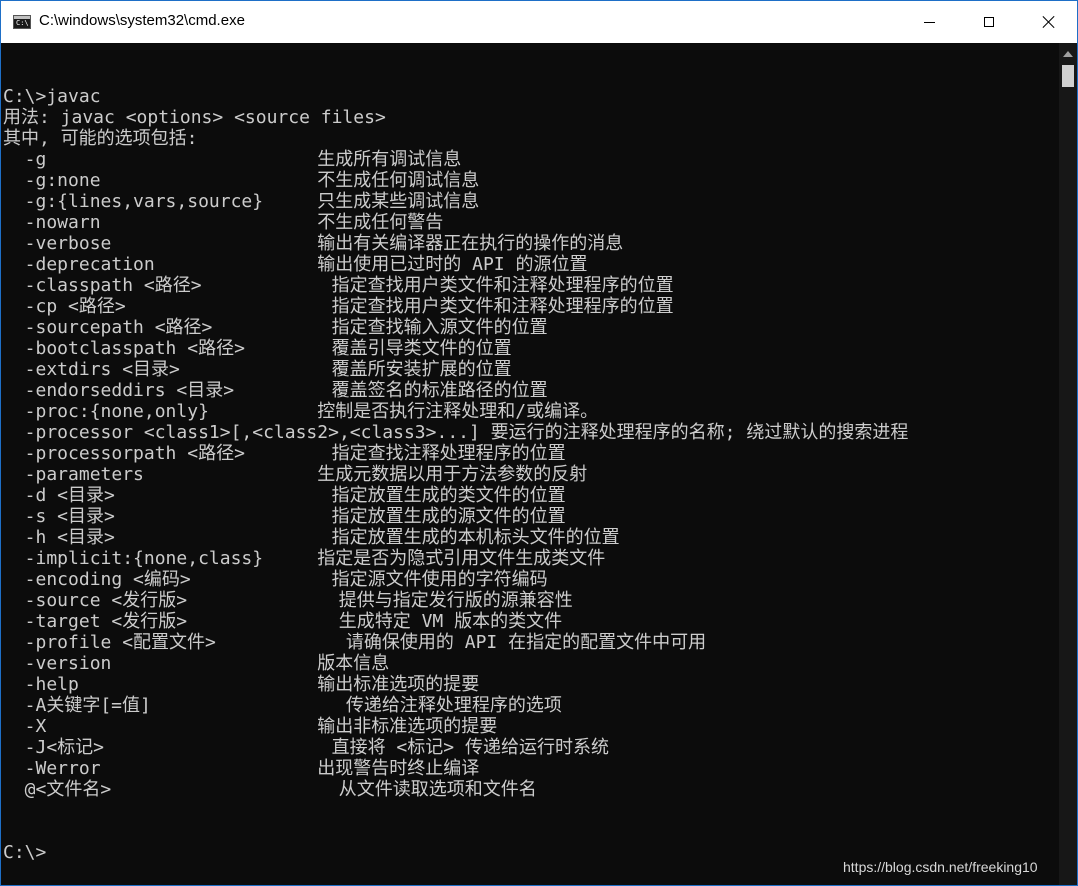 Image resolution: width=1078 pixels, height=886 pixels. Describe the element at coordinates (295, 474) in the screenshot. I see `console-line: -parameters 生成元数据以用于方法参数的反射` at that location.